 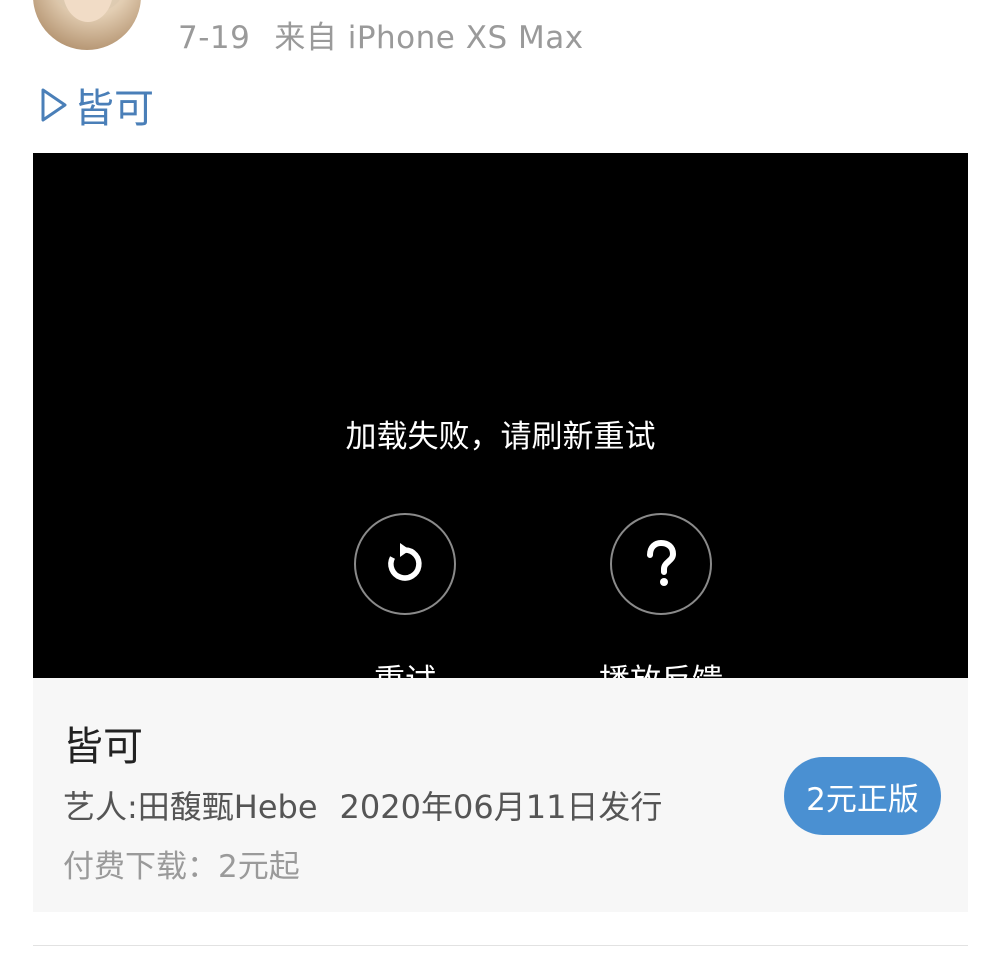 I want to click on song-info: 艺人:田馥甄Hebe 2020年06月11日发行, so click(x=362, y=805).